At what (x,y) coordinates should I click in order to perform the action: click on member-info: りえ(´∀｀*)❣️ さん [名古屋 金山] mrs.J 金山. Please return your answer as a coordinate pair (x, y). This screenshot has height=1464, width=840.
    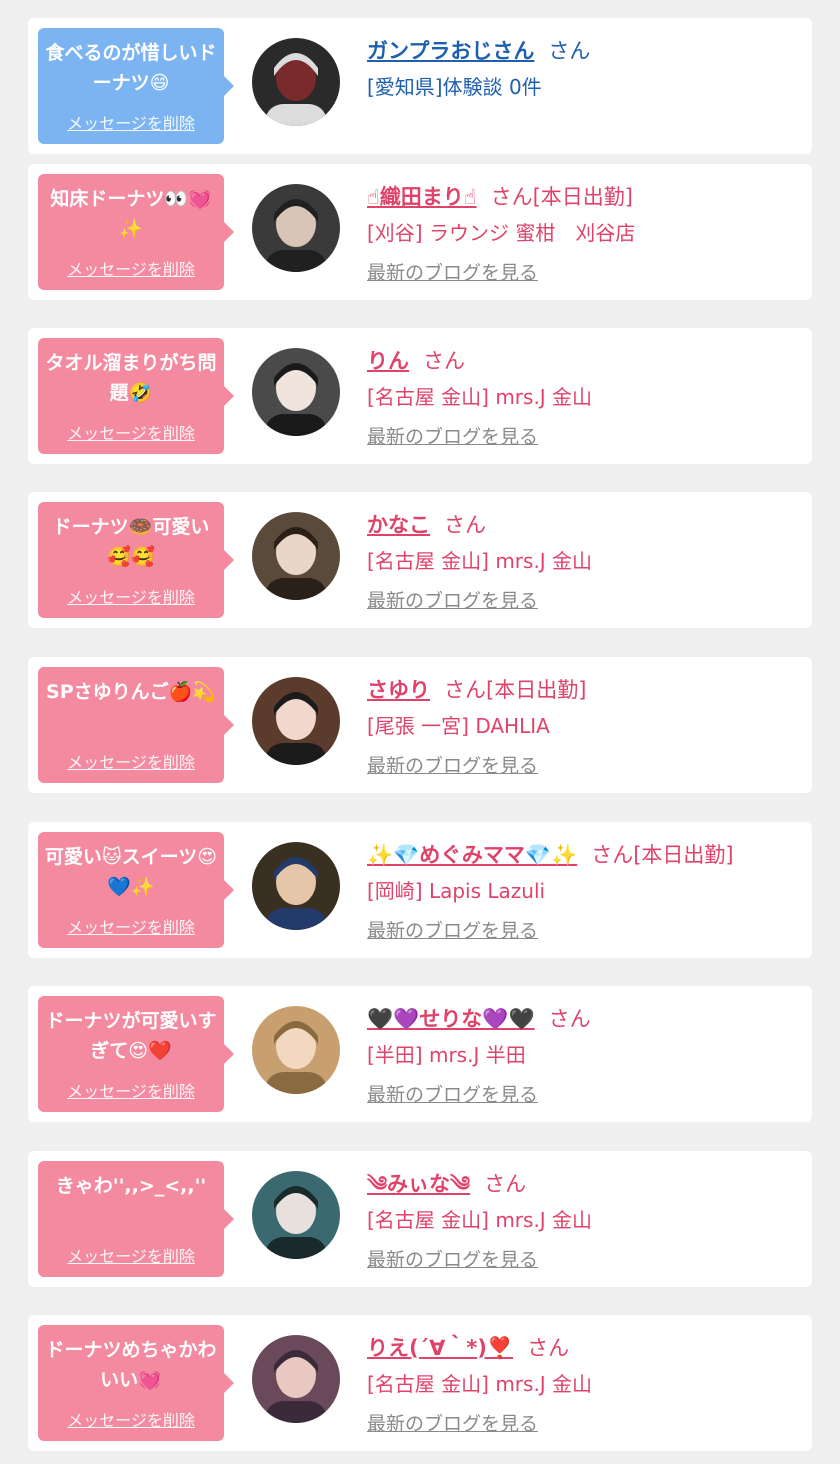
    Looking at the image, I should click on (585, 1366).